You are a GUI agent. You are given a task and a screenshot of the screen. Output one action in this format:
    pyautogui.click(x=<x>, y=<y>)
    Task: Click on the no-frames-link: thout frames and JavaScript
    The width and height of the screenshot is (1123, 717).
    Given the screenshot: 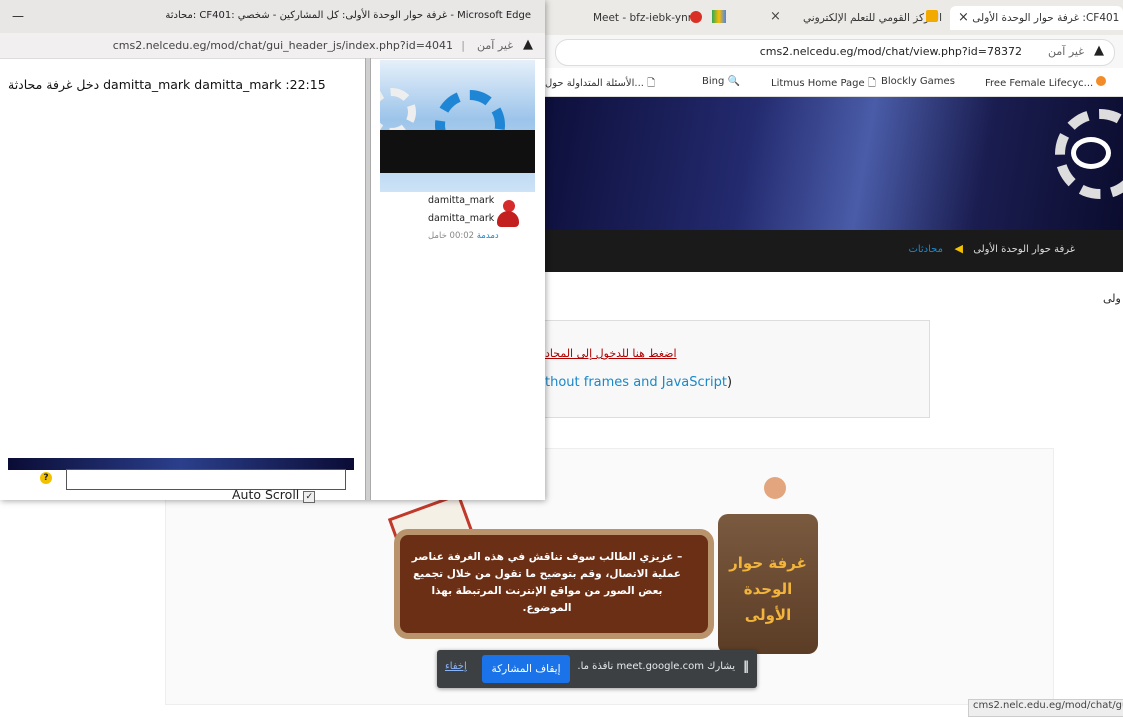 What is the action you would take?
    pyautogui.click(x=636, y=382)
    